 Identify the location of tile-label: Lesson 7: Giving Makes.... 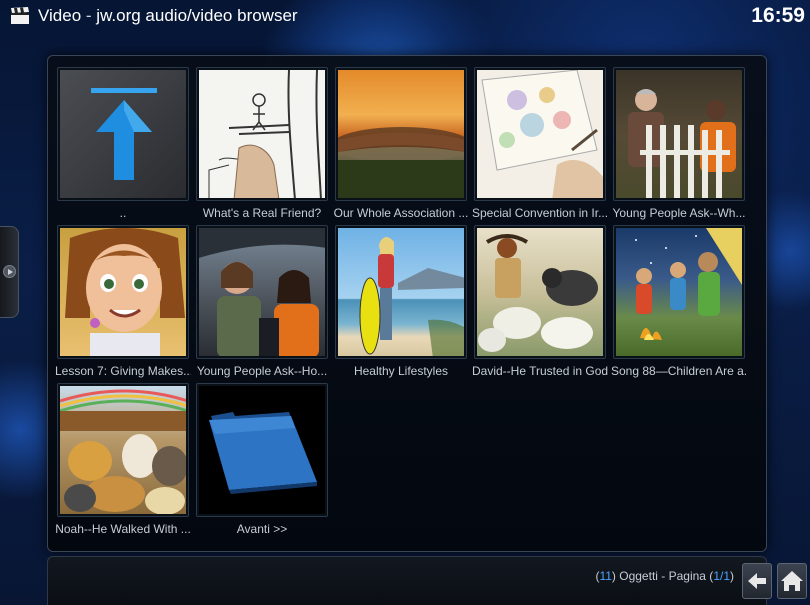
(123, 371).